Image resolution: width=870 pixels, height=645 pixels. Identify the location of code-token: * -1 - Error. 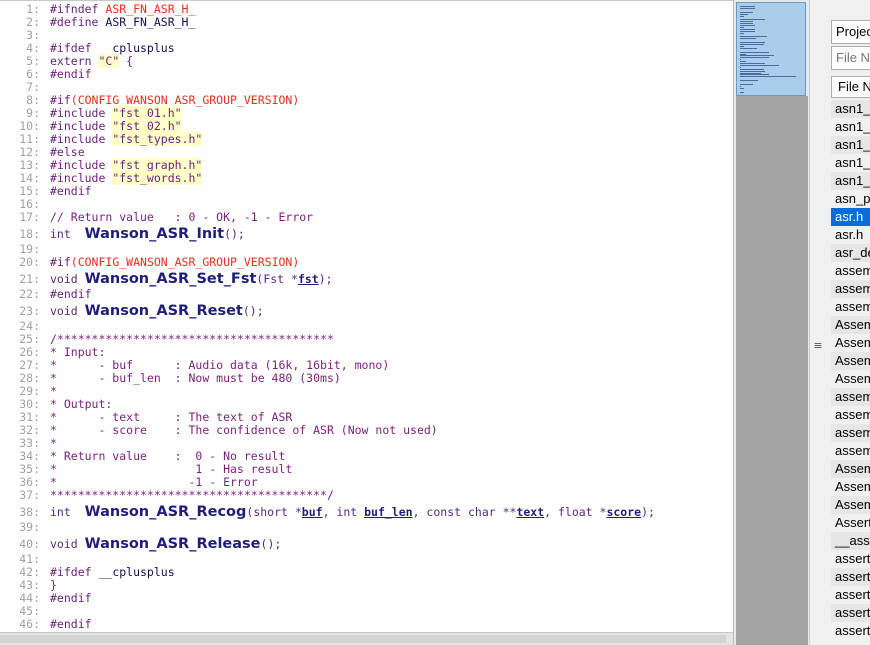
(154, 482).